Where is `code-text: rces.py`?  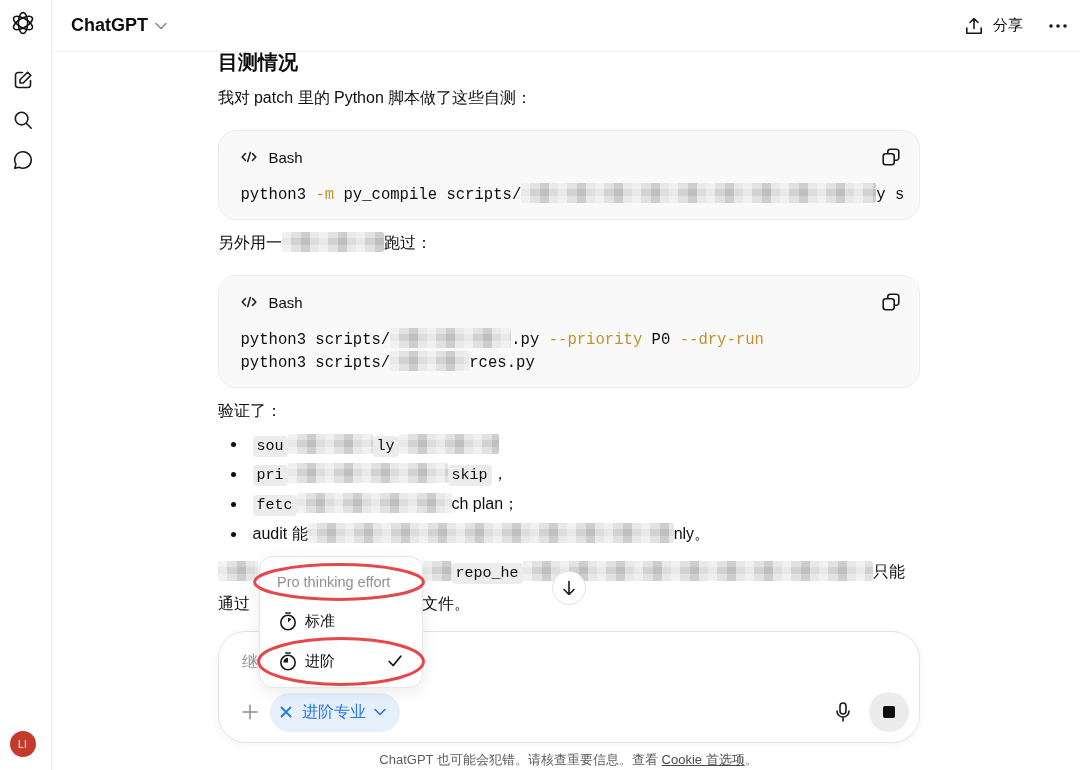
code-text: rces.py is located at coordinates (502, 363).